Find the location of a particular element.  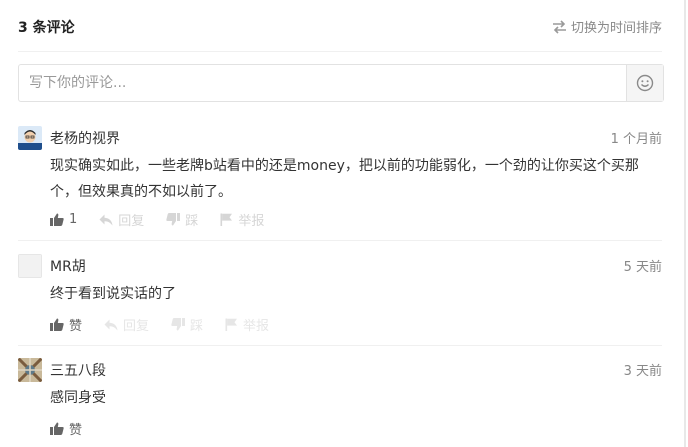

comment-input-box is located at coordinates (341, 83).